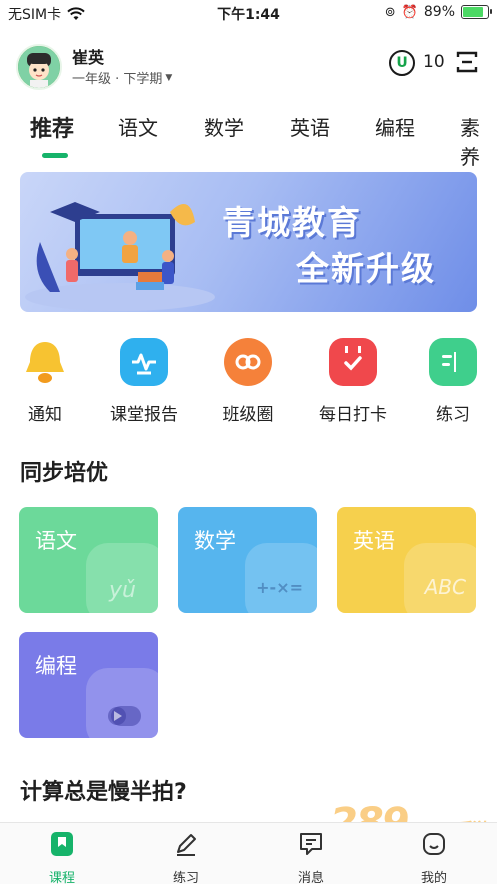  I want to click on caret-down-icon: ▼, so click(169, 77).